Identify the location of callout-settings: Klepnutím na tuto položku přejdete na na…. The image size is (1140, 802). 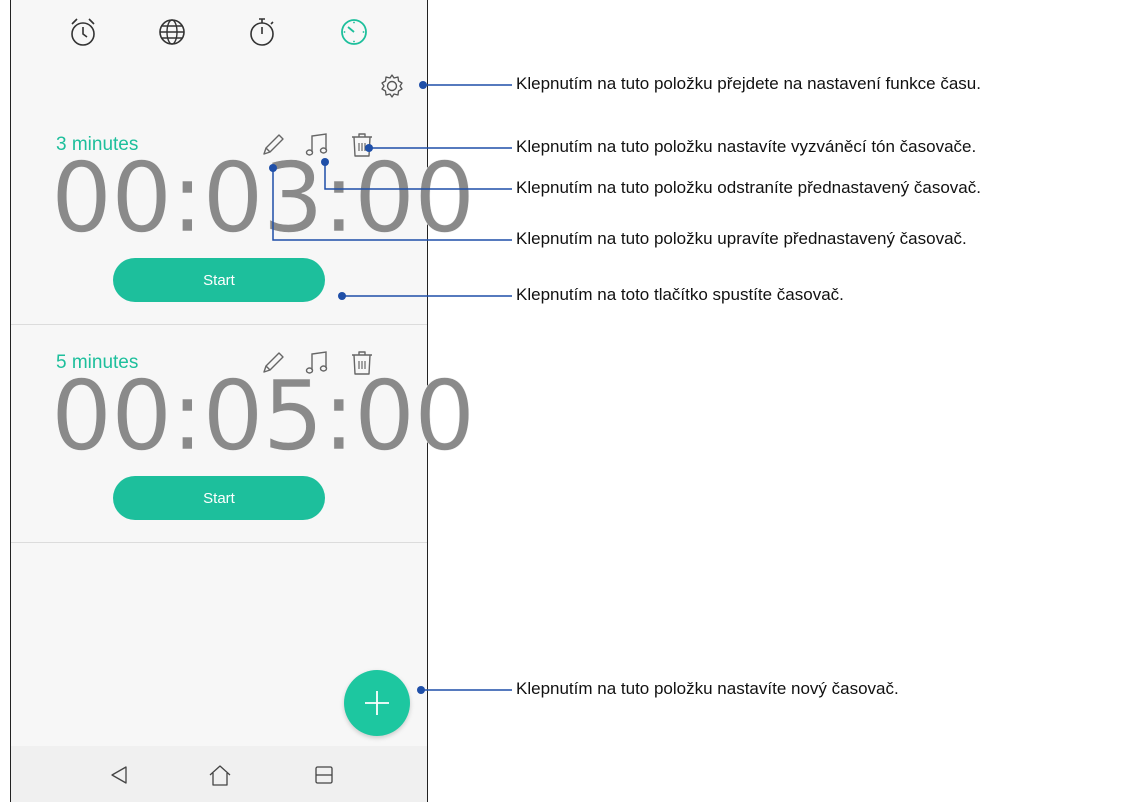
(748, 83).